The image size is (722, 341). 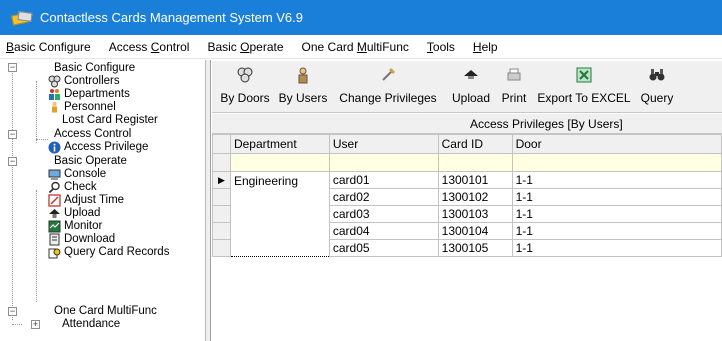 What do you see at coordinates (35, 324) in the screenshot?
I see `expand-attendance-toggle: +` at bounding box center [35, 324].